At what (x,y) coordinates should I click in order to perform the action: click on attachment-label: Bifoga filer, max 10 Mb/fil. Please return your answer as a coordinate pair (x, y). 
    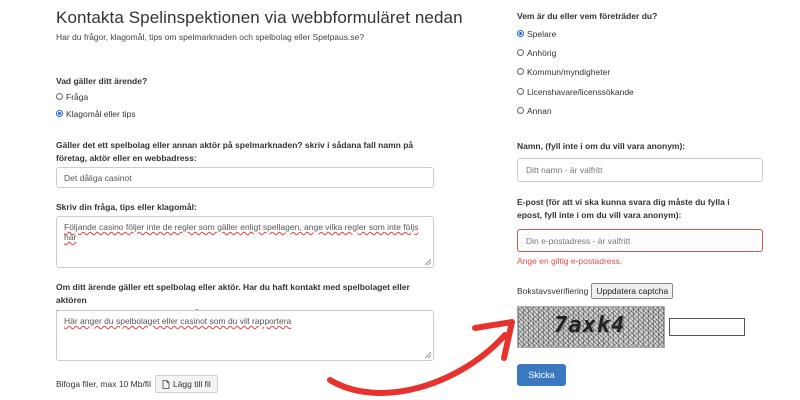
    Looking at the image, I should click on (103, 384).